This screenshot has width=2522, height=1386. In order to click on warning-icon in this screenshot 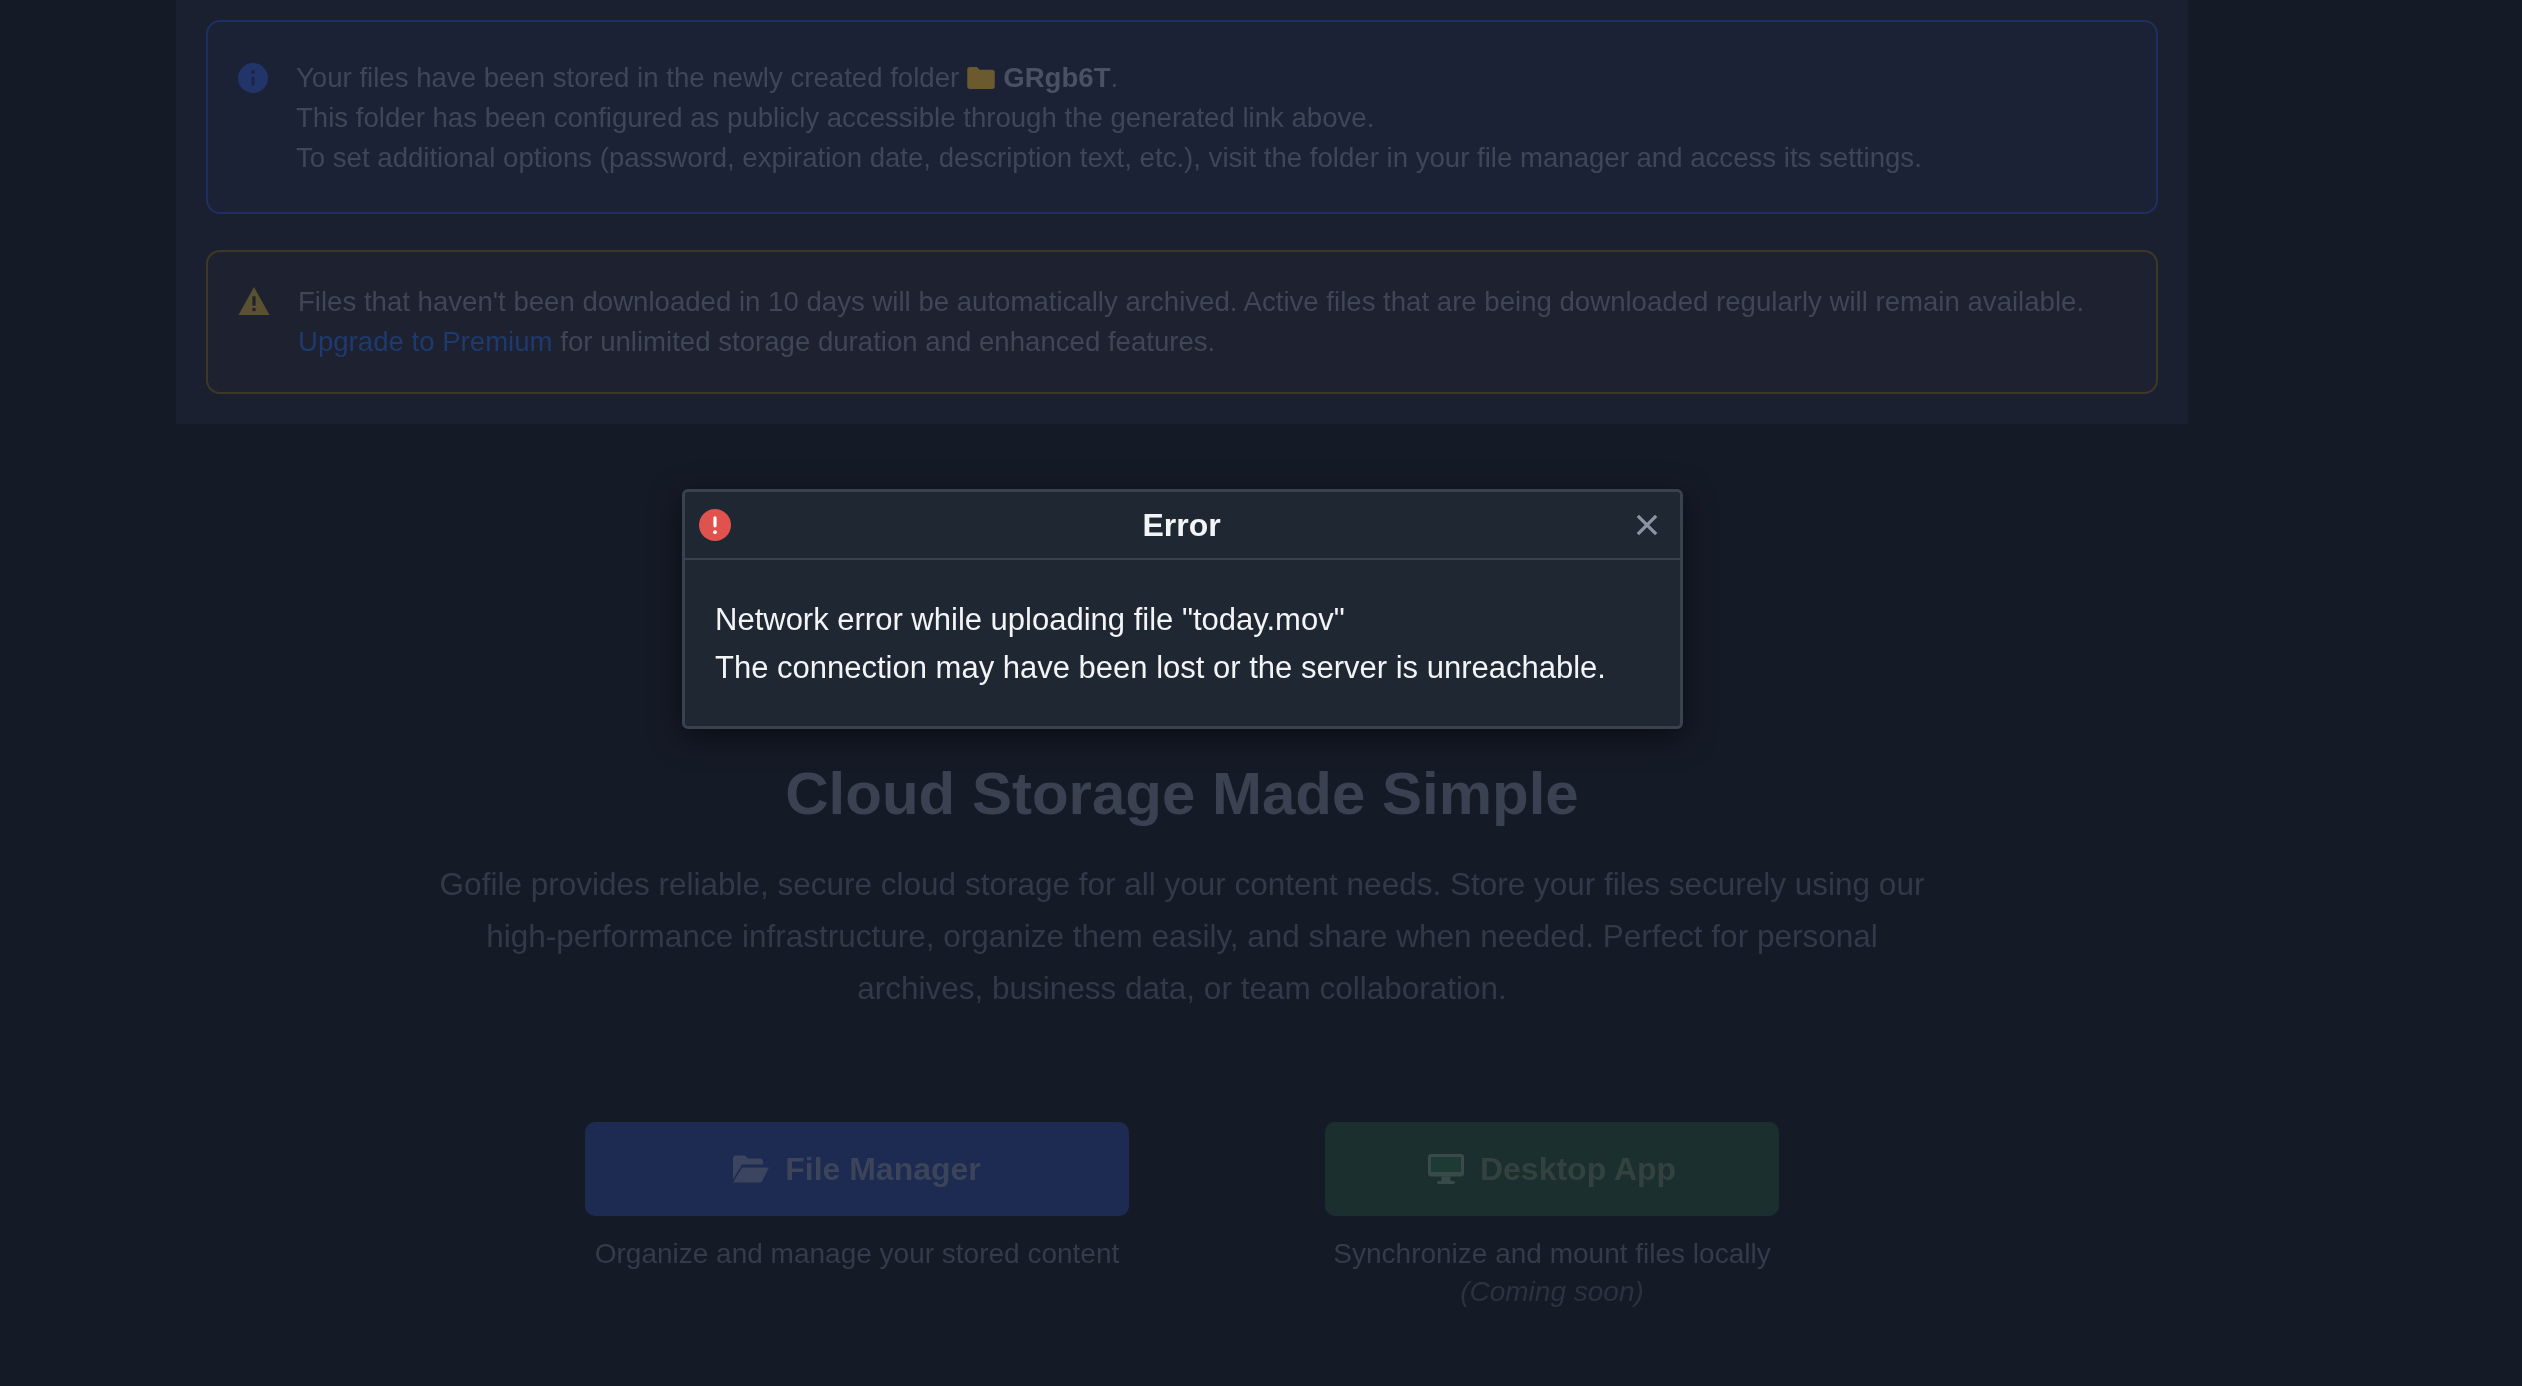, I will do `click(254, 301)`.